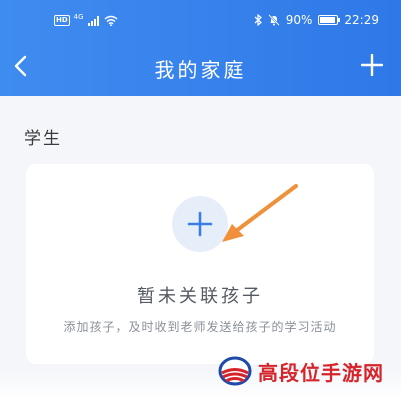  What do you see at coordinates (361, 20) in the screenshot?
I see `status-time: 22:29` at bounding box center [361, 20].